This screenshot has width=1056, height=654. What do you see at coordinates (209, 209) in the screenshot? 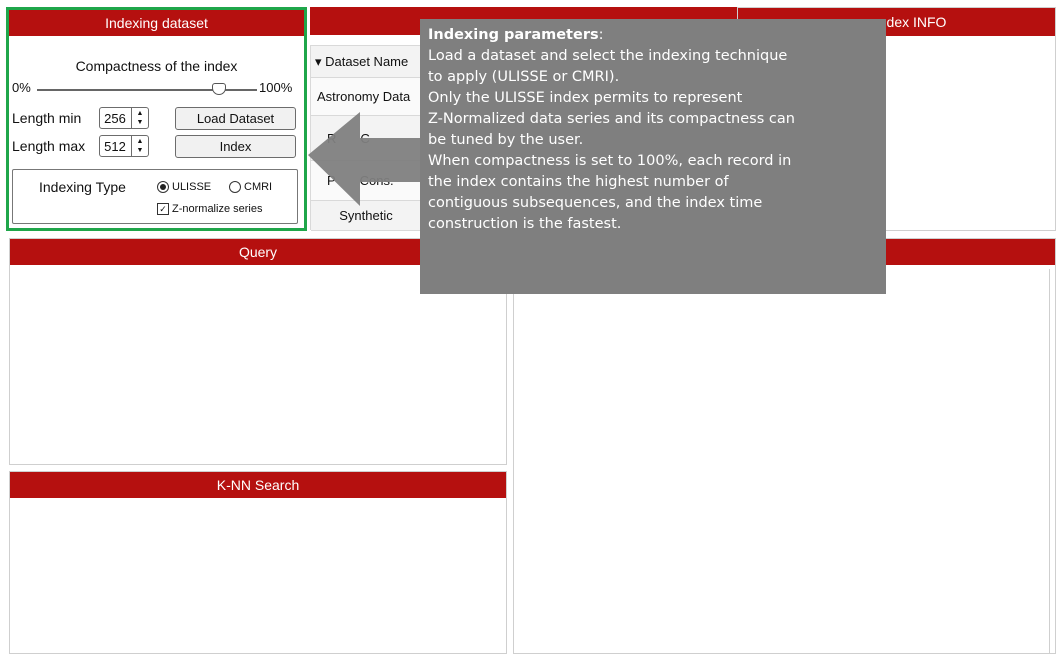
I see `znormalize-checkbox: ✓ Z-normalize series` at bounding box center [209, 209].